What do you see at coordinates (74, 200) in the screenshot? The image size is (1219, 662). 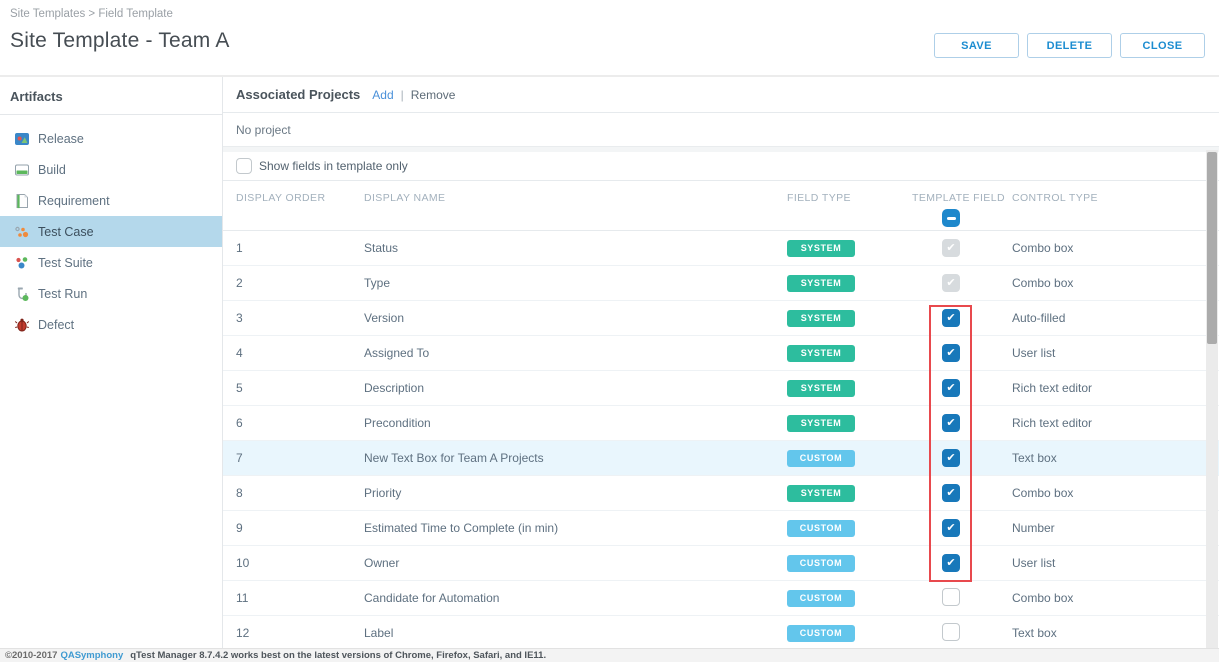 I see `sidebar-item-label: Requirement` at bounding box center [74, 200].